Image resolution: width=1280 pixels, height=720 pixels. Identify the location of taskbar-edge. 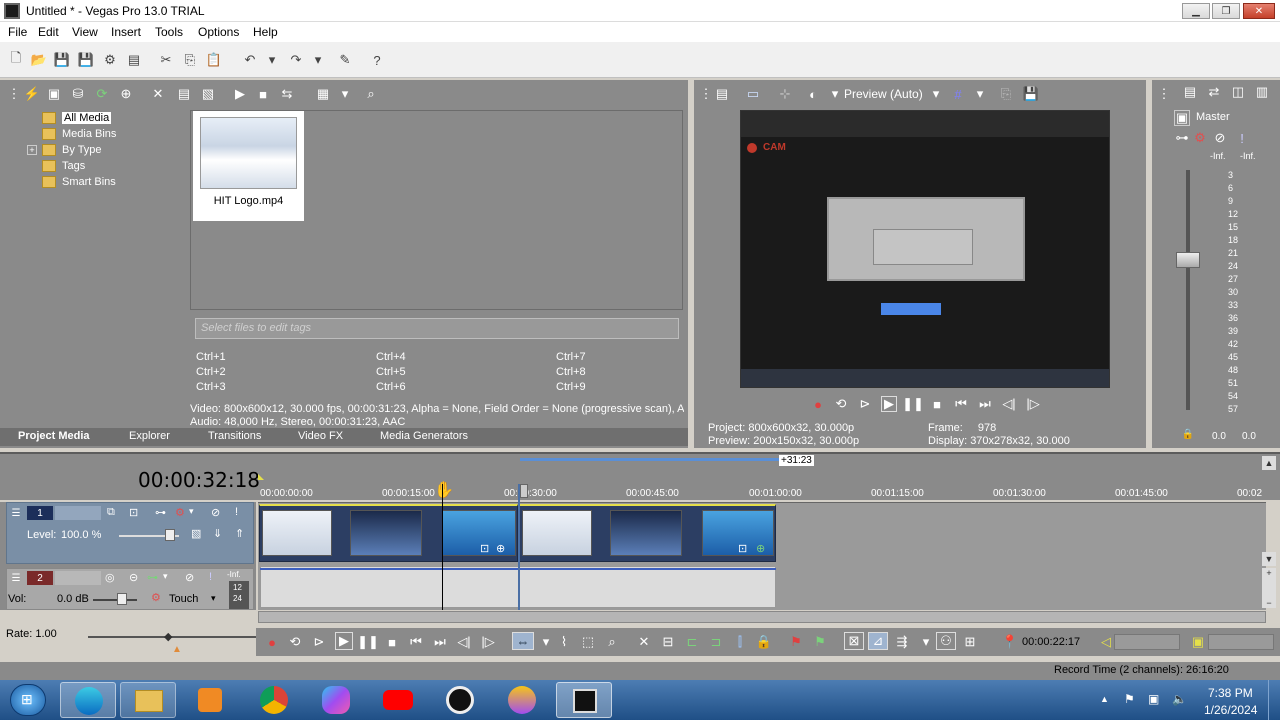
(88, 700).